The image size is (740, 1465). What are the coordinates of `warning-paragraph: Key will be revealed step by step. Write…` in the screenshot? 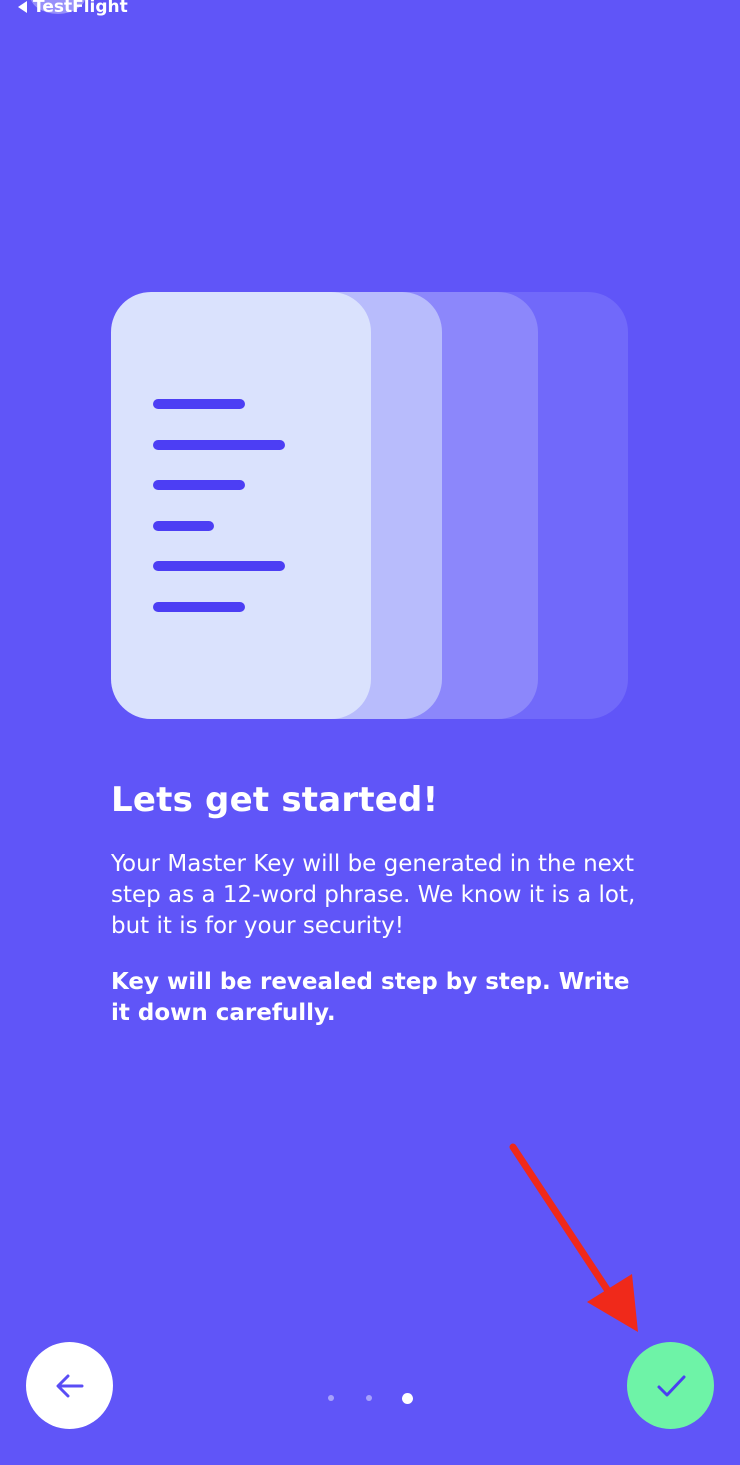 It's located at (370, 997).